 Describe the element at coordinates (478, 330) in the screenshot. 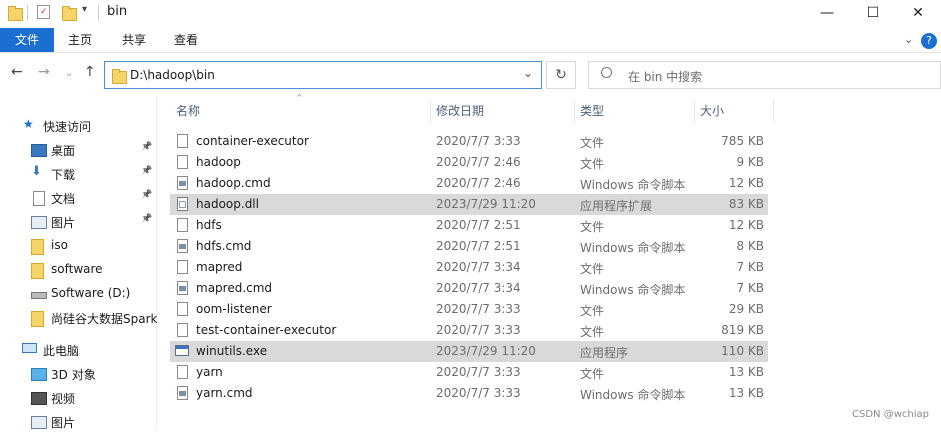

I see `file-date: 2020/7/7 3:33` at that location.